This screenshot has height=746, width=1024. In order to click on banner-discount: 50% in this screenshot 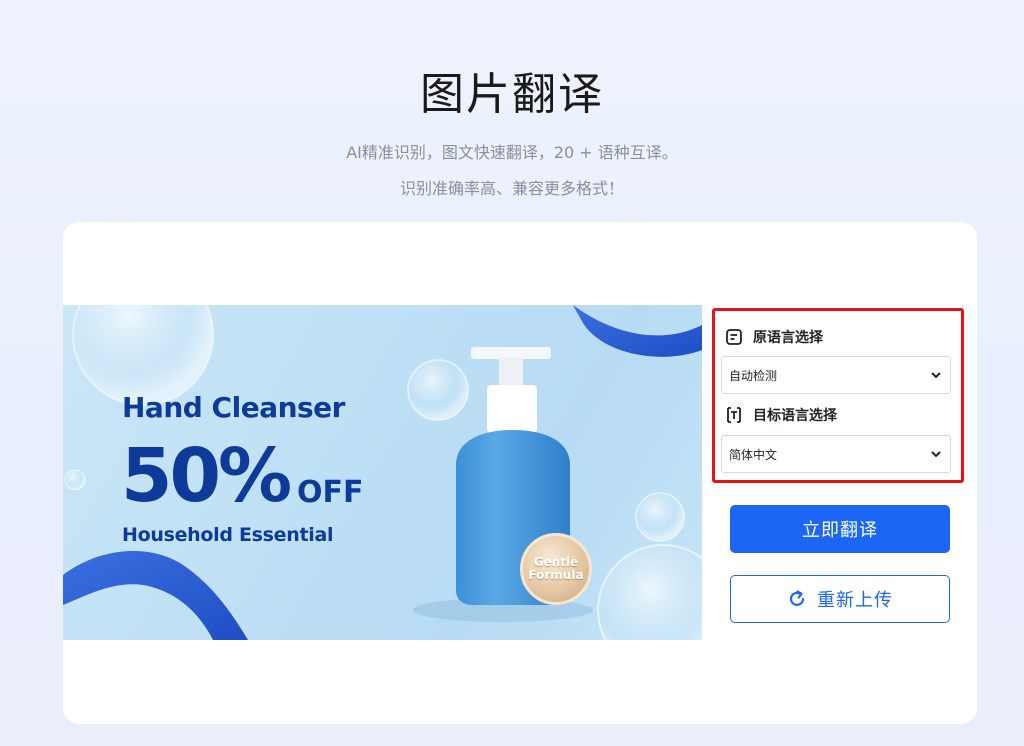, I will do `click(206, 476)`.